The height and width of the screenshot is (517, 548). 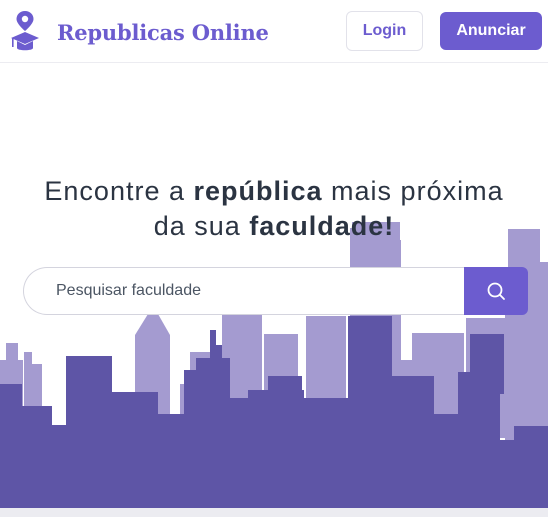 I want to click on brand-link: Republicas Online, so click(x=139, y=32).